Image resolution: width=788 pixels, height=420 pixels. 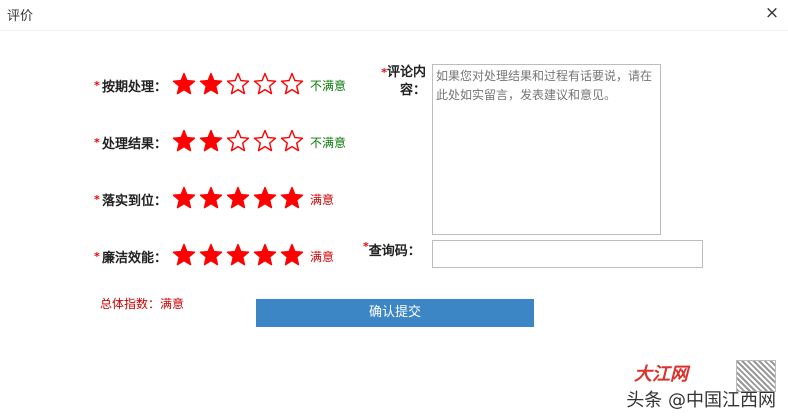 I want to click on query-code-label-text: 查询码：, so click(x=394, y=251).